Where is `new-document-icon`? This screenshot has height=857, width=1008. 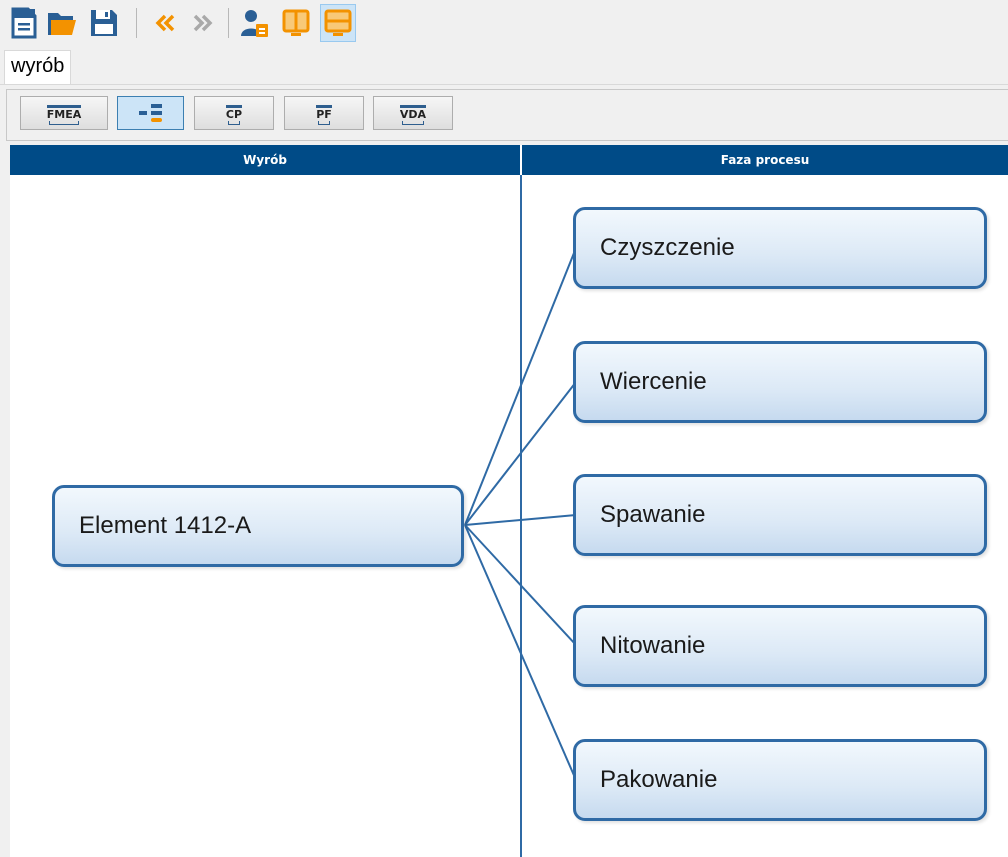 new-document-icon is located at coordinates (24, 23).